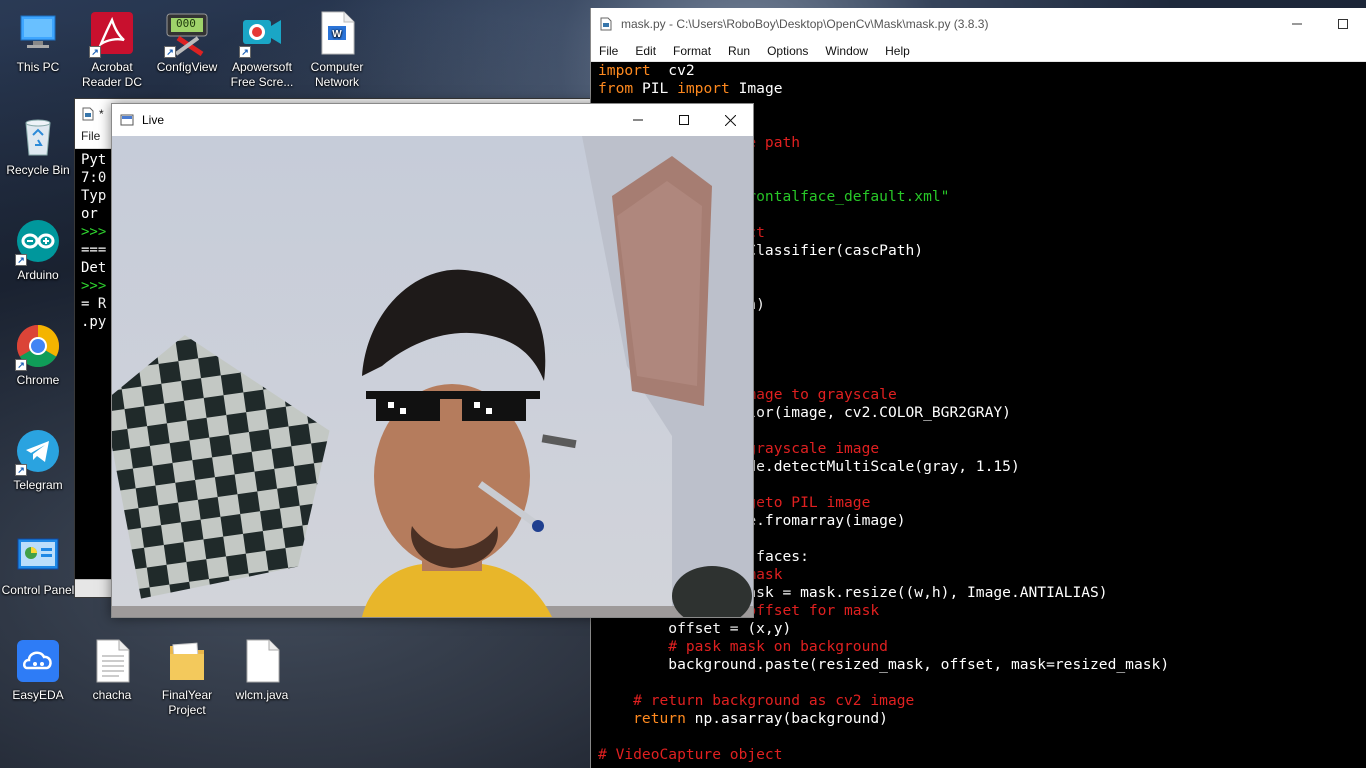  Describe the element at coordinates (153, 120) in the screenshot. I see `live-title: Live` at that location.